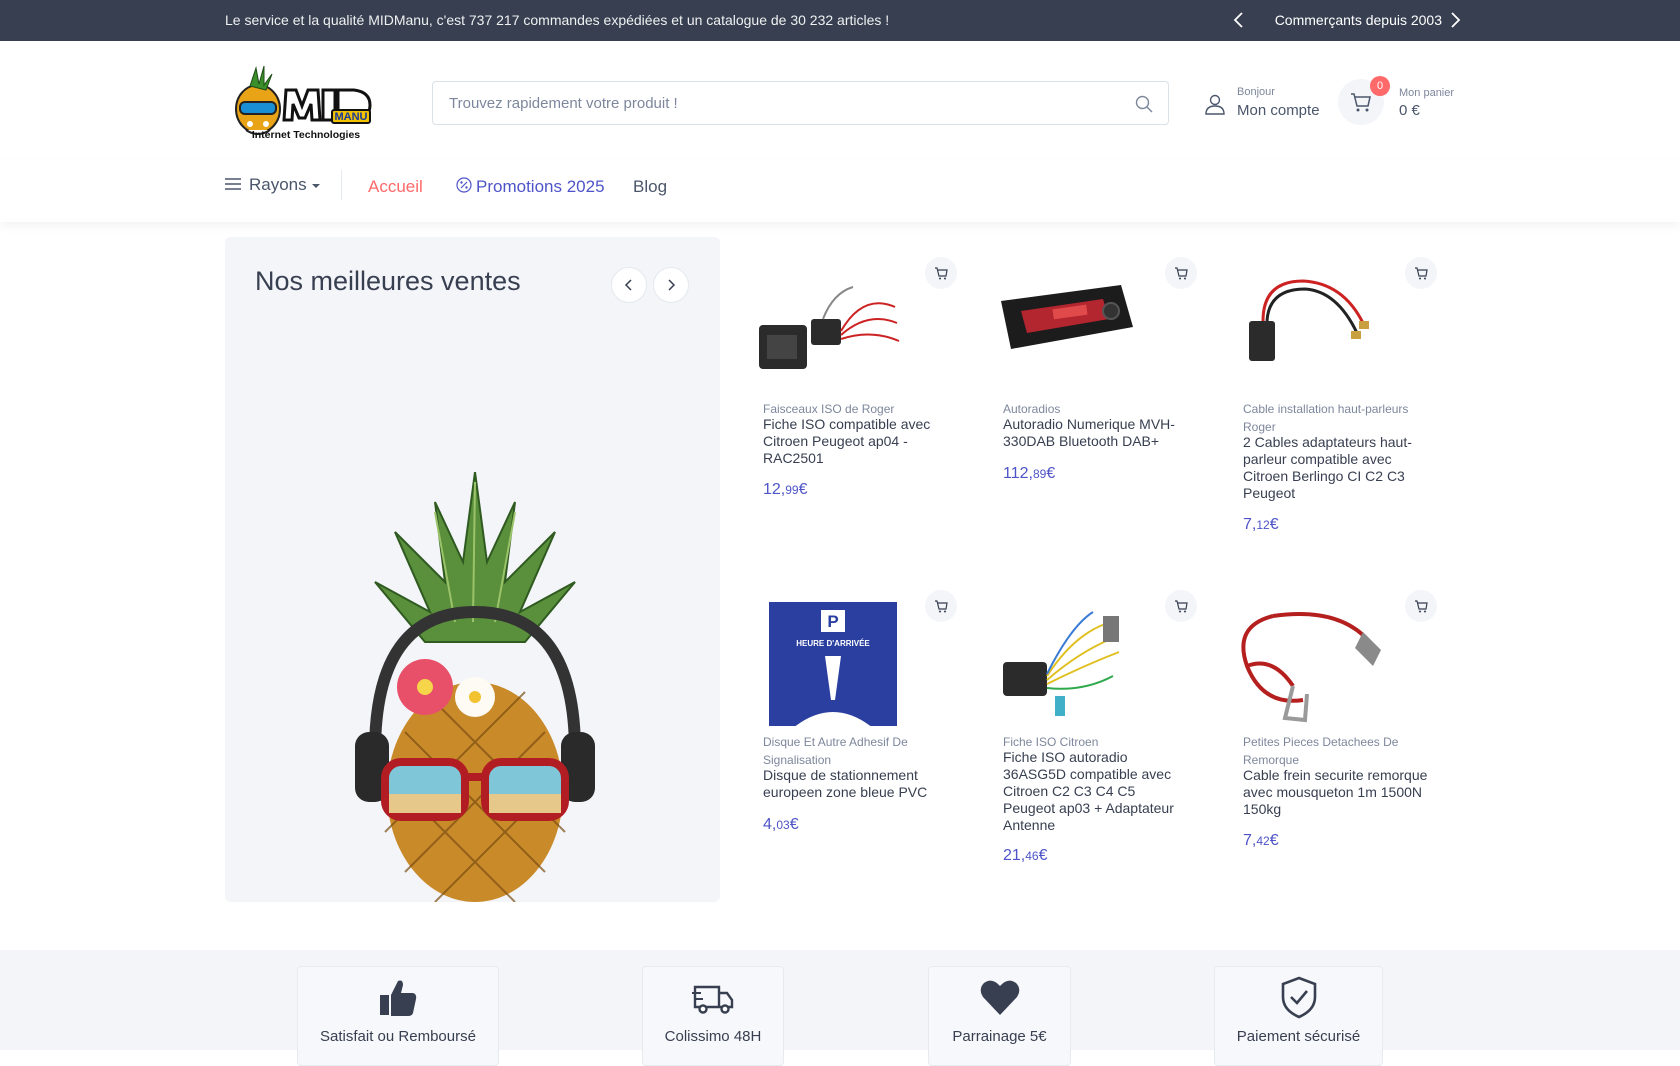 The width and height of the screenshot is (1680, 1066). What do you see at coordinates (1427, 93) in the screenshot?
I see `cart-label: Mon panier` at bounding box center [1427, 93].